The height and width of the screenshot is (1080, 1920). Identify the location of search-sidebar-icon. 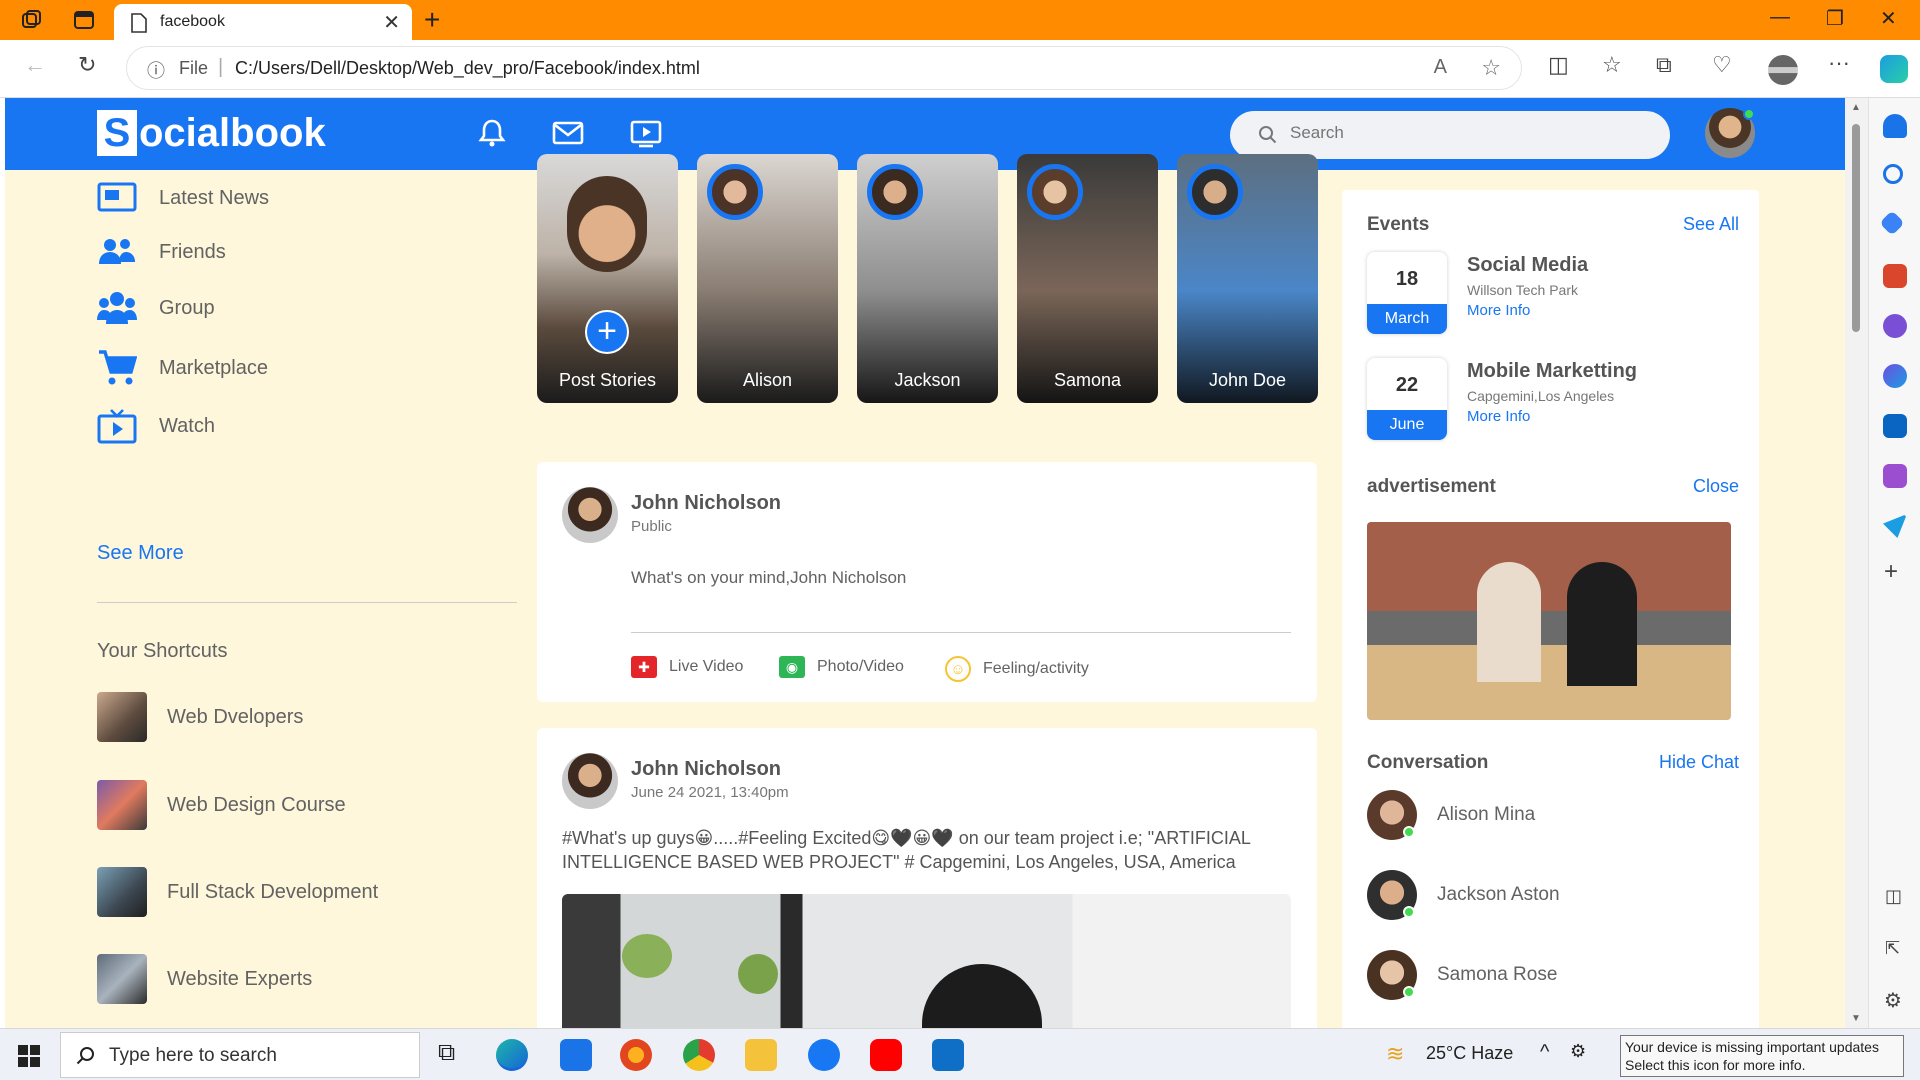
(1893, 174).